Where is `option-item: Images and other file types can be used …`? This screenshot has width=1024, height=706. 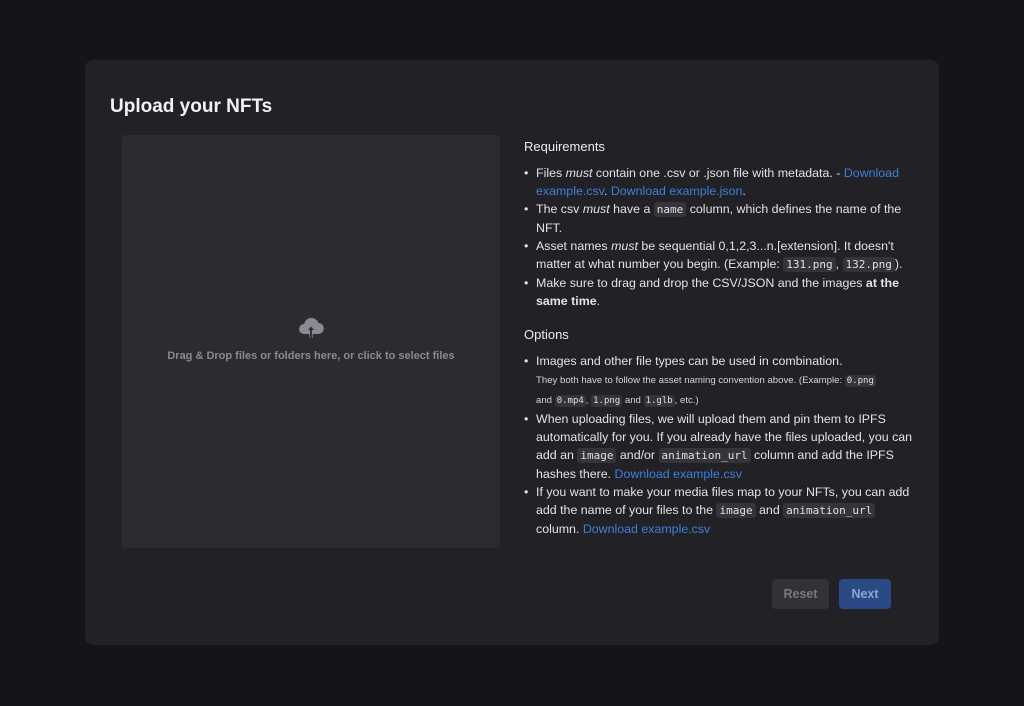 option-item: Images and other file types can be used … is located at coordinates (719, 381).